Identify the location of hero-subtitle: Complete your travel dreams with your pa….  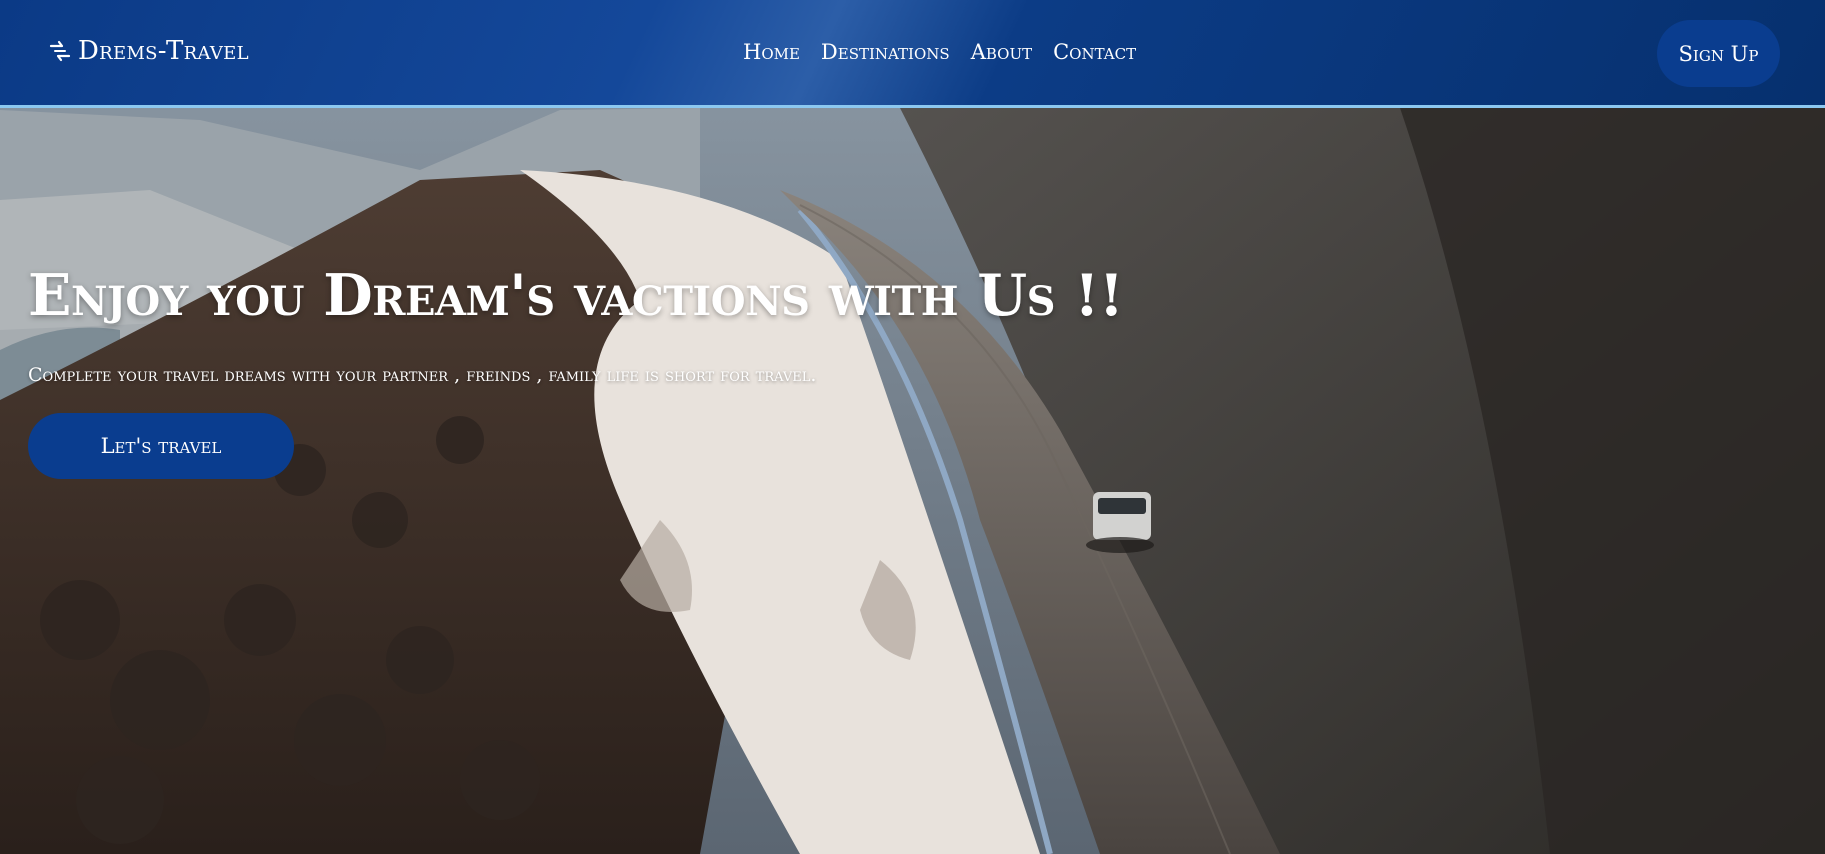
(422, 375).